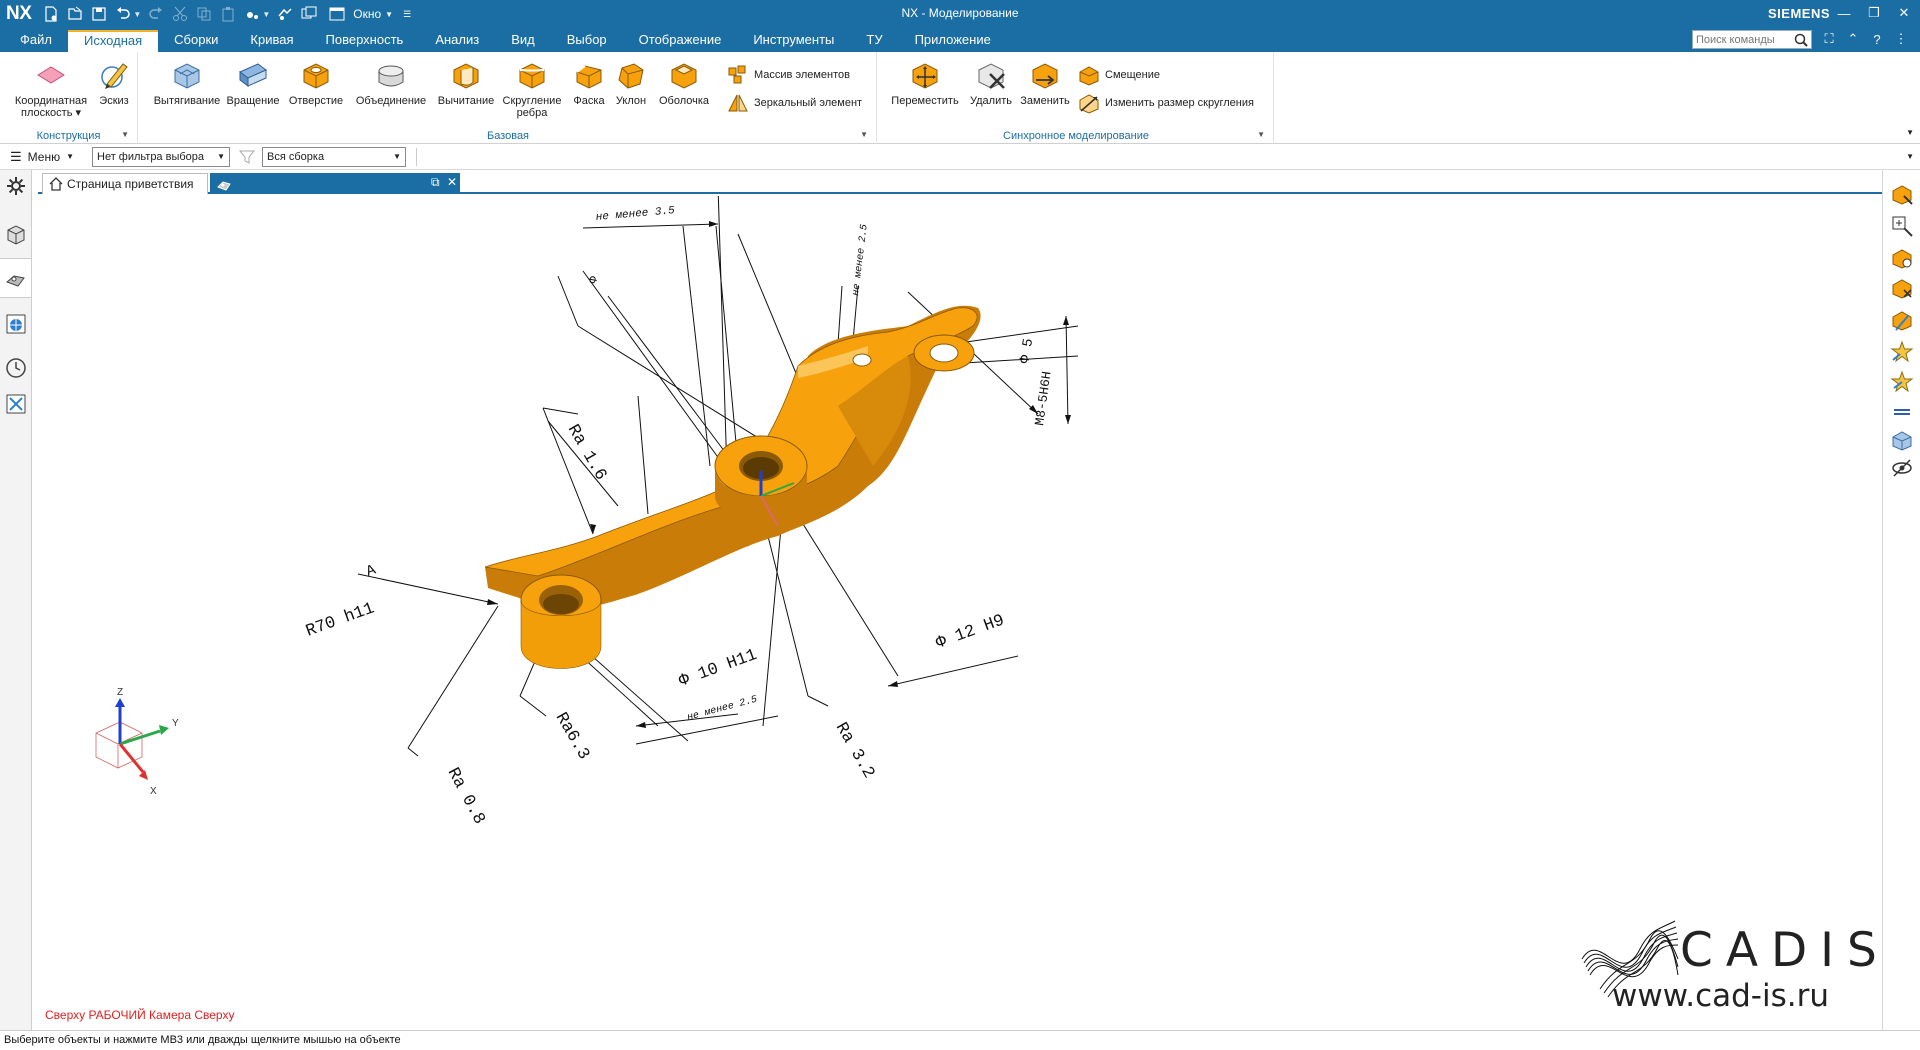 This screenshot has height=1050, width=1920. I want to click on settings-gear-icon, so click(16, 186).